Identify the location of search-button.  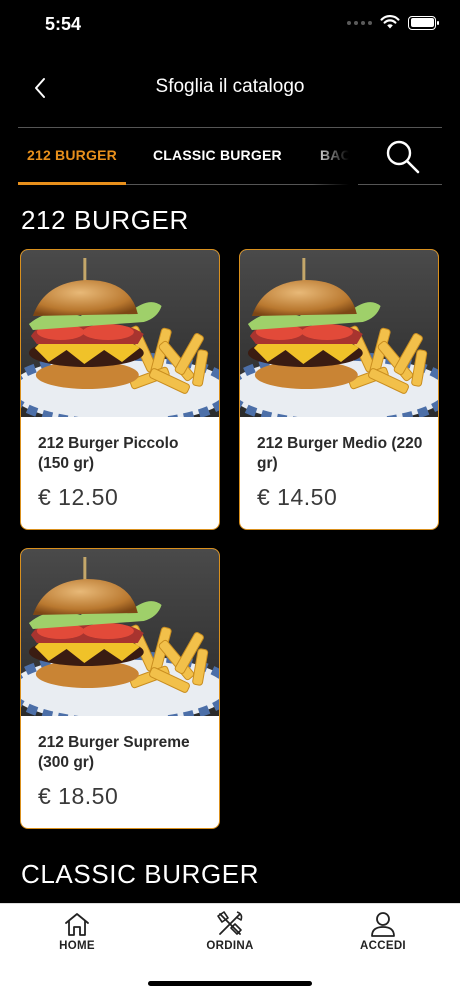
(403, 157).